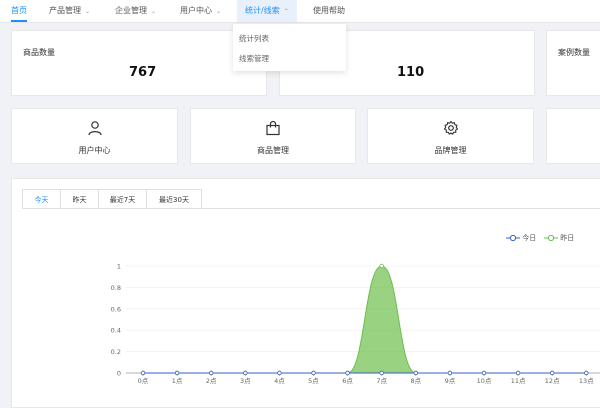 This screenshot has width=600, height=408. Describe the element at coordinates (254, 38) in the screenshot. I see `dropdown-item-statistics-list: 统计列表` at that location.